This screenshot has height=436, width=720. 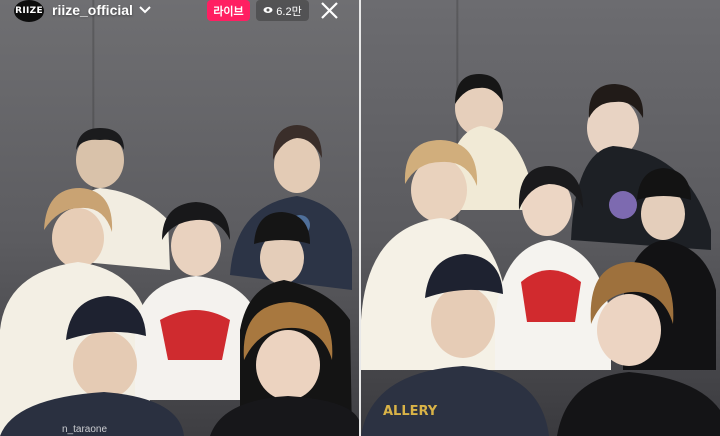 What do you see at coordinates (85, 429) in the screenshot?
I see `comment-username: n_taraone` at bounding box center [85, 429].